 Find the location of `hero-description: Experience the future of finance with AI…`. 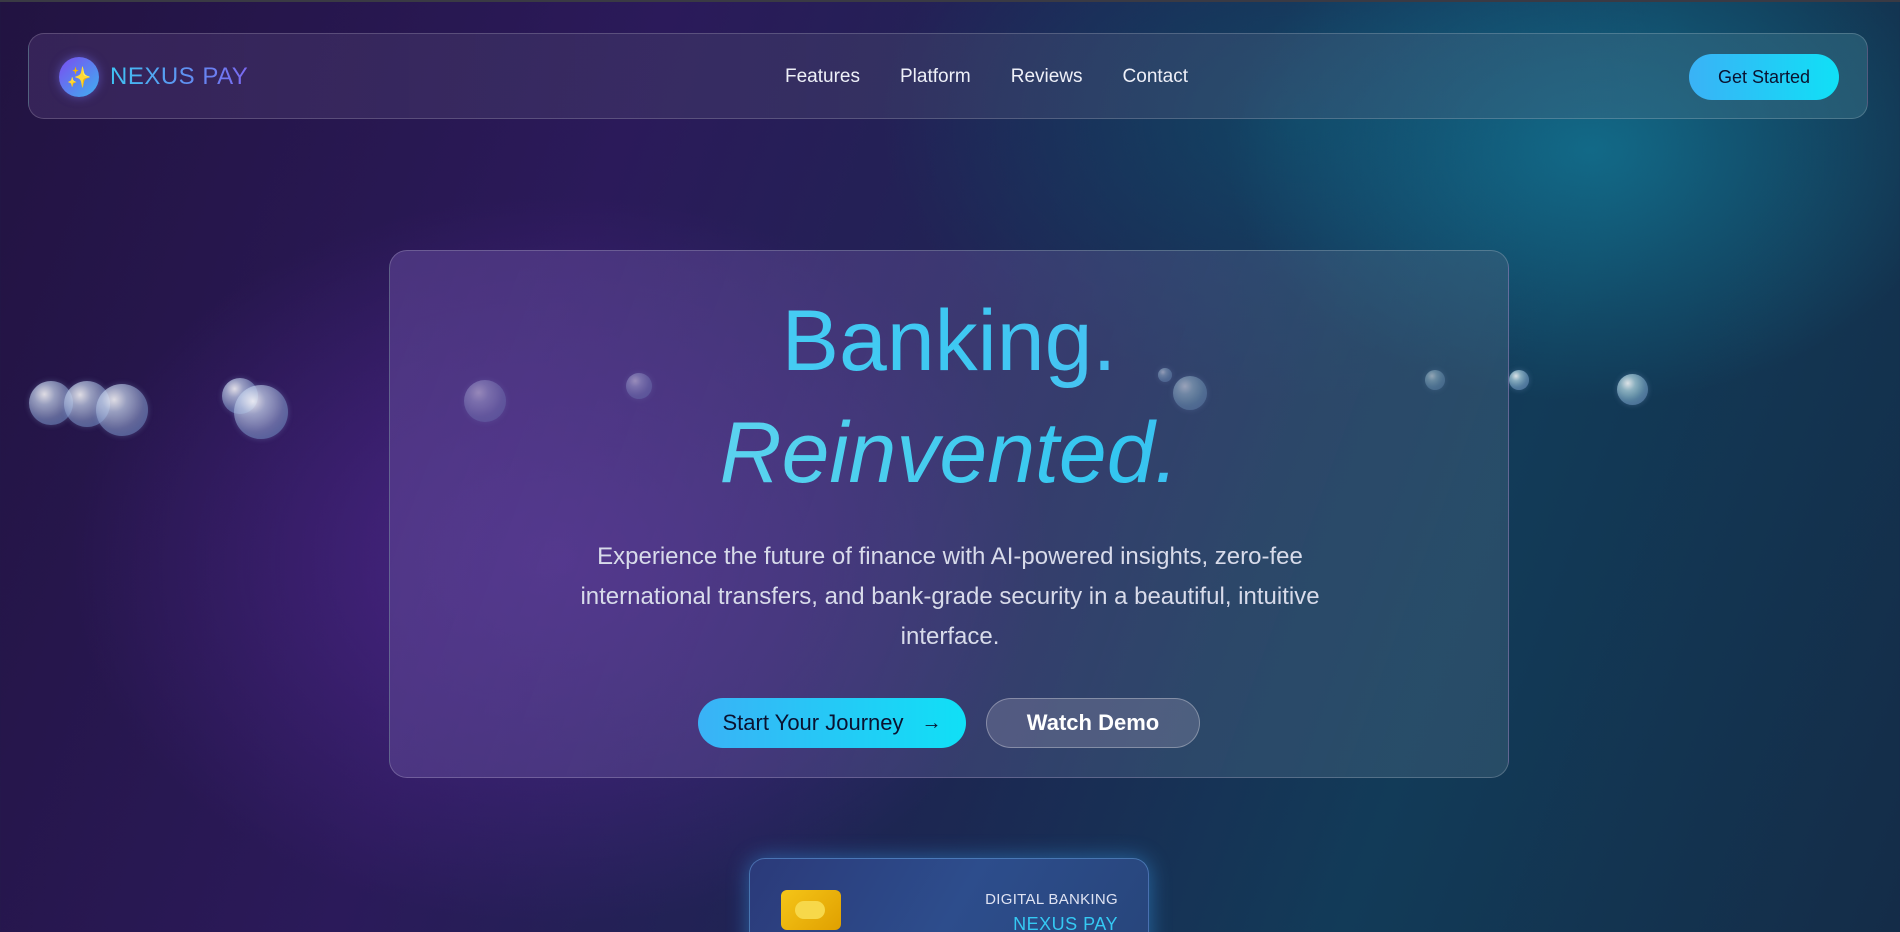

hero-description: Experience the future of finance with AI… is located at coordinates (950, 596).